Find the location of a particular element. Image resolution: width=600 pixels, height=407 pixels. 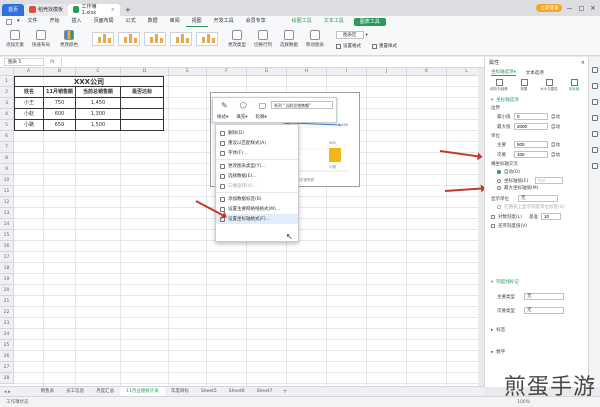

context-menu-item: 重设以匹配样式(A) is located at coordinates (257, 143).